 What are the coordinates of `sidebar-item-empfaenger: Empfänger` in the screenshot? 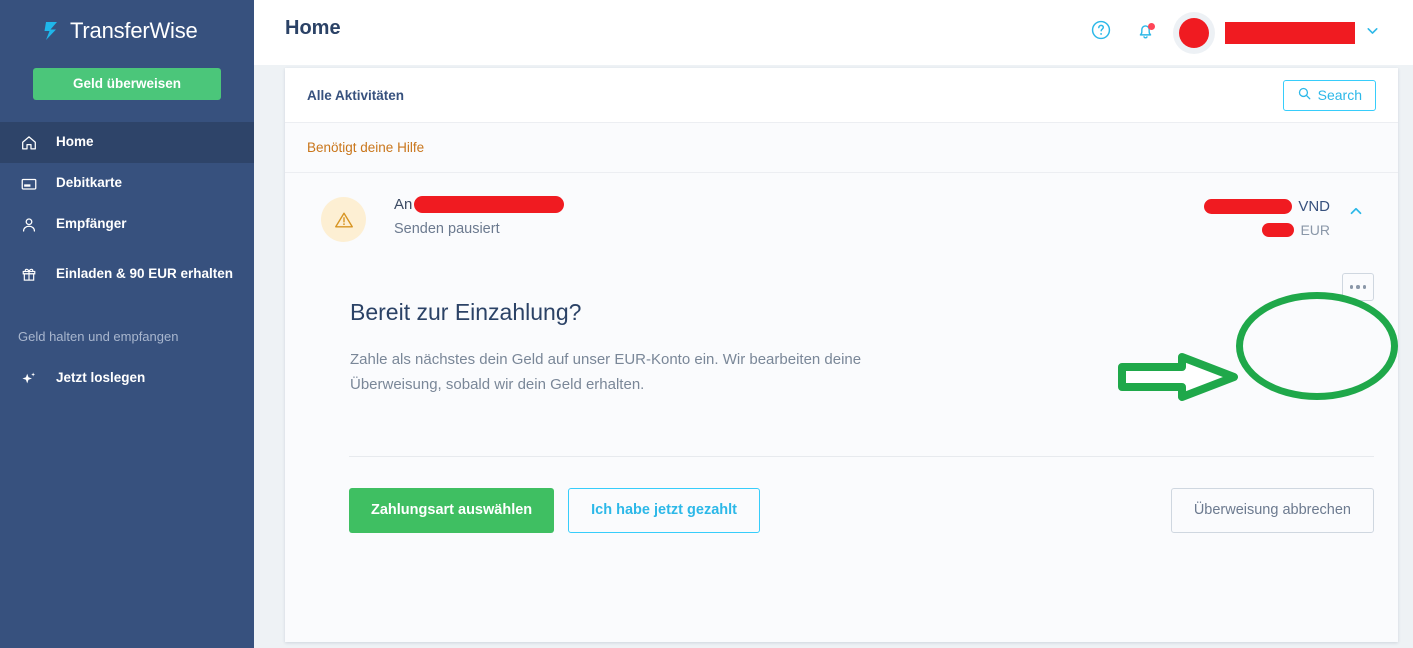 It's located at (127, 224).